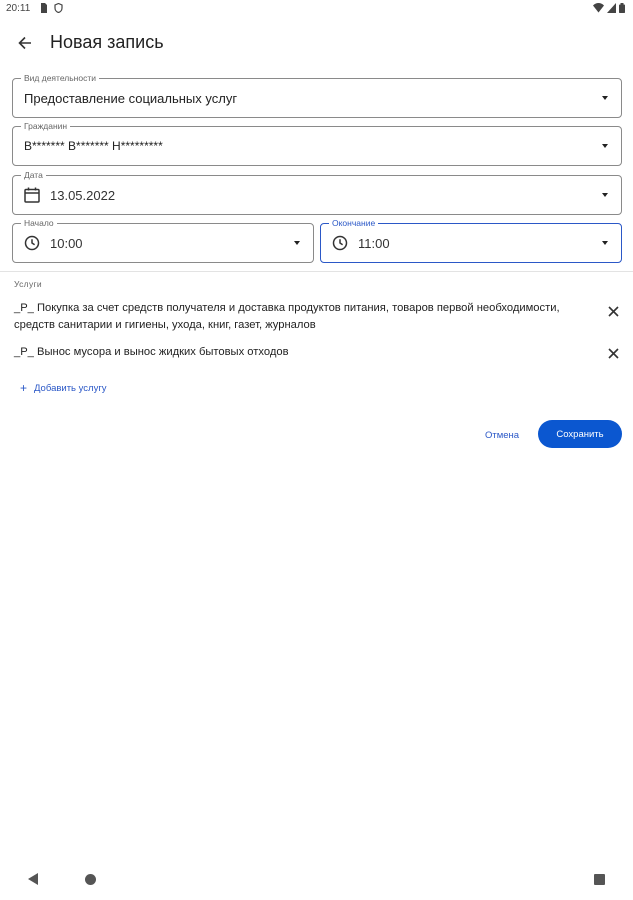 The image size is (633, 900). I want to click on status-time: 20:11, so click(18, 8).